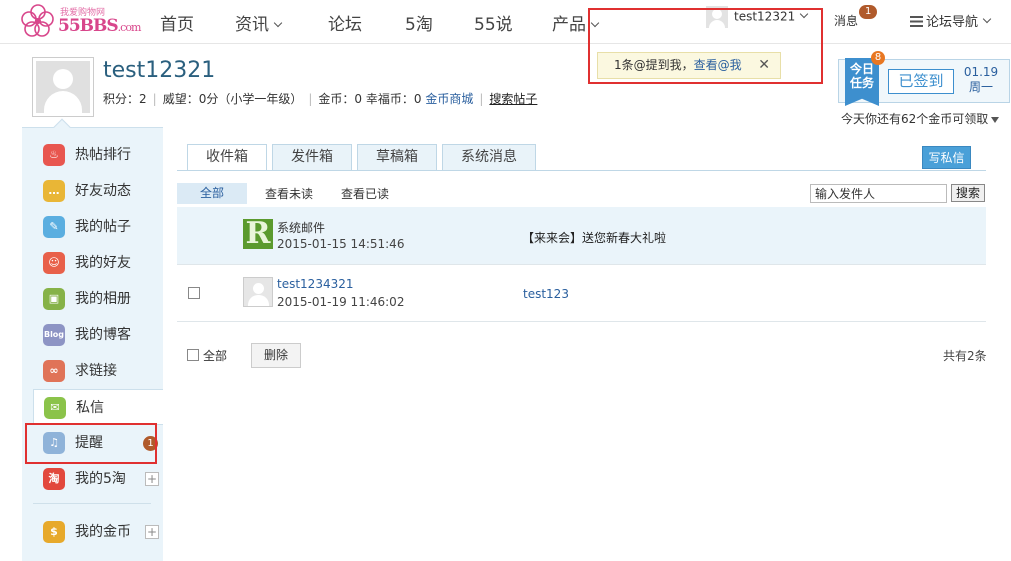 The width and height of the screenshot is (1011, 561). What do you see at coordinates (546, 294) in the screenshot?
I see `message-subject: test123` at bounding box center [546, 294].